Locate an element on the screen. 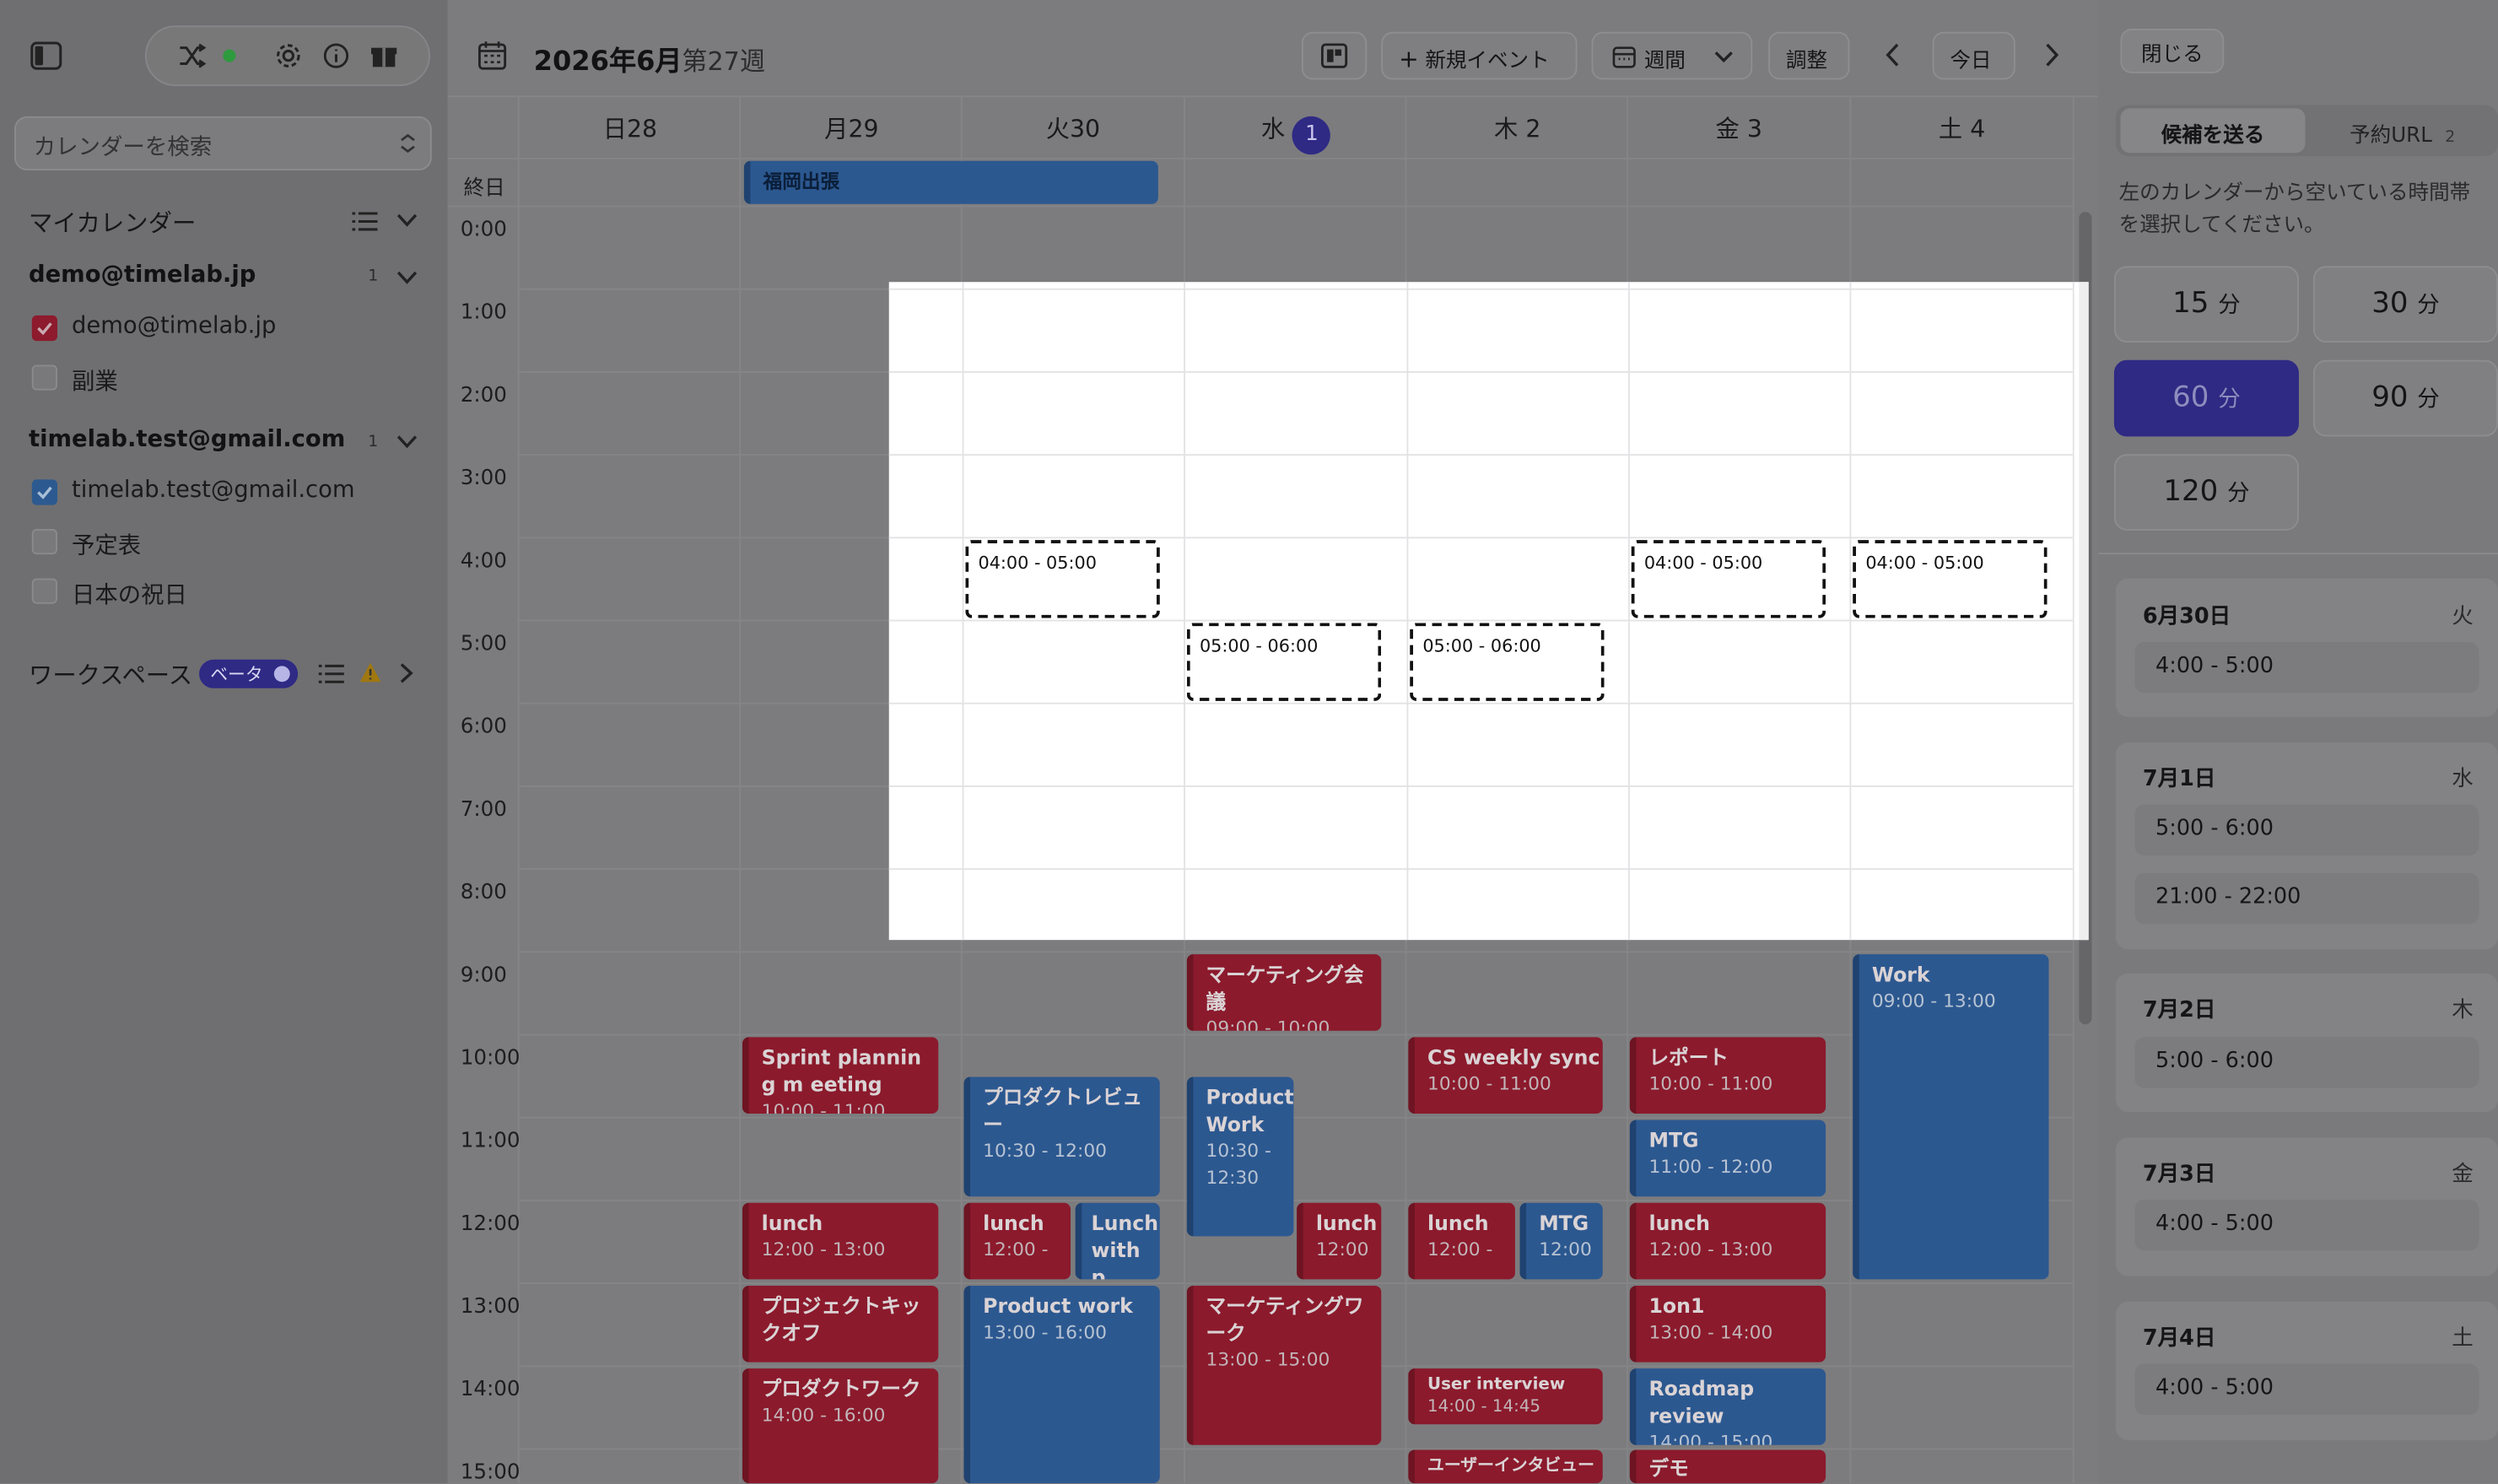 The height and width of the screenshot is (1484, 2498). divider is located at coordinates (1185, 611).